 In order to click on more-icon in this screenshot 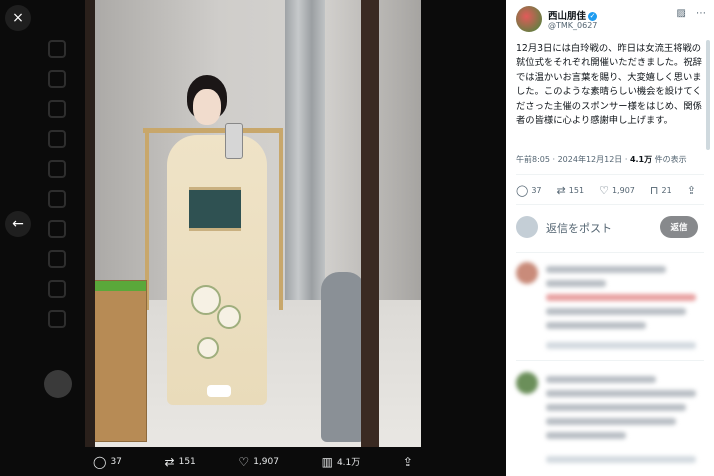, I will do `click(57, 319)`.